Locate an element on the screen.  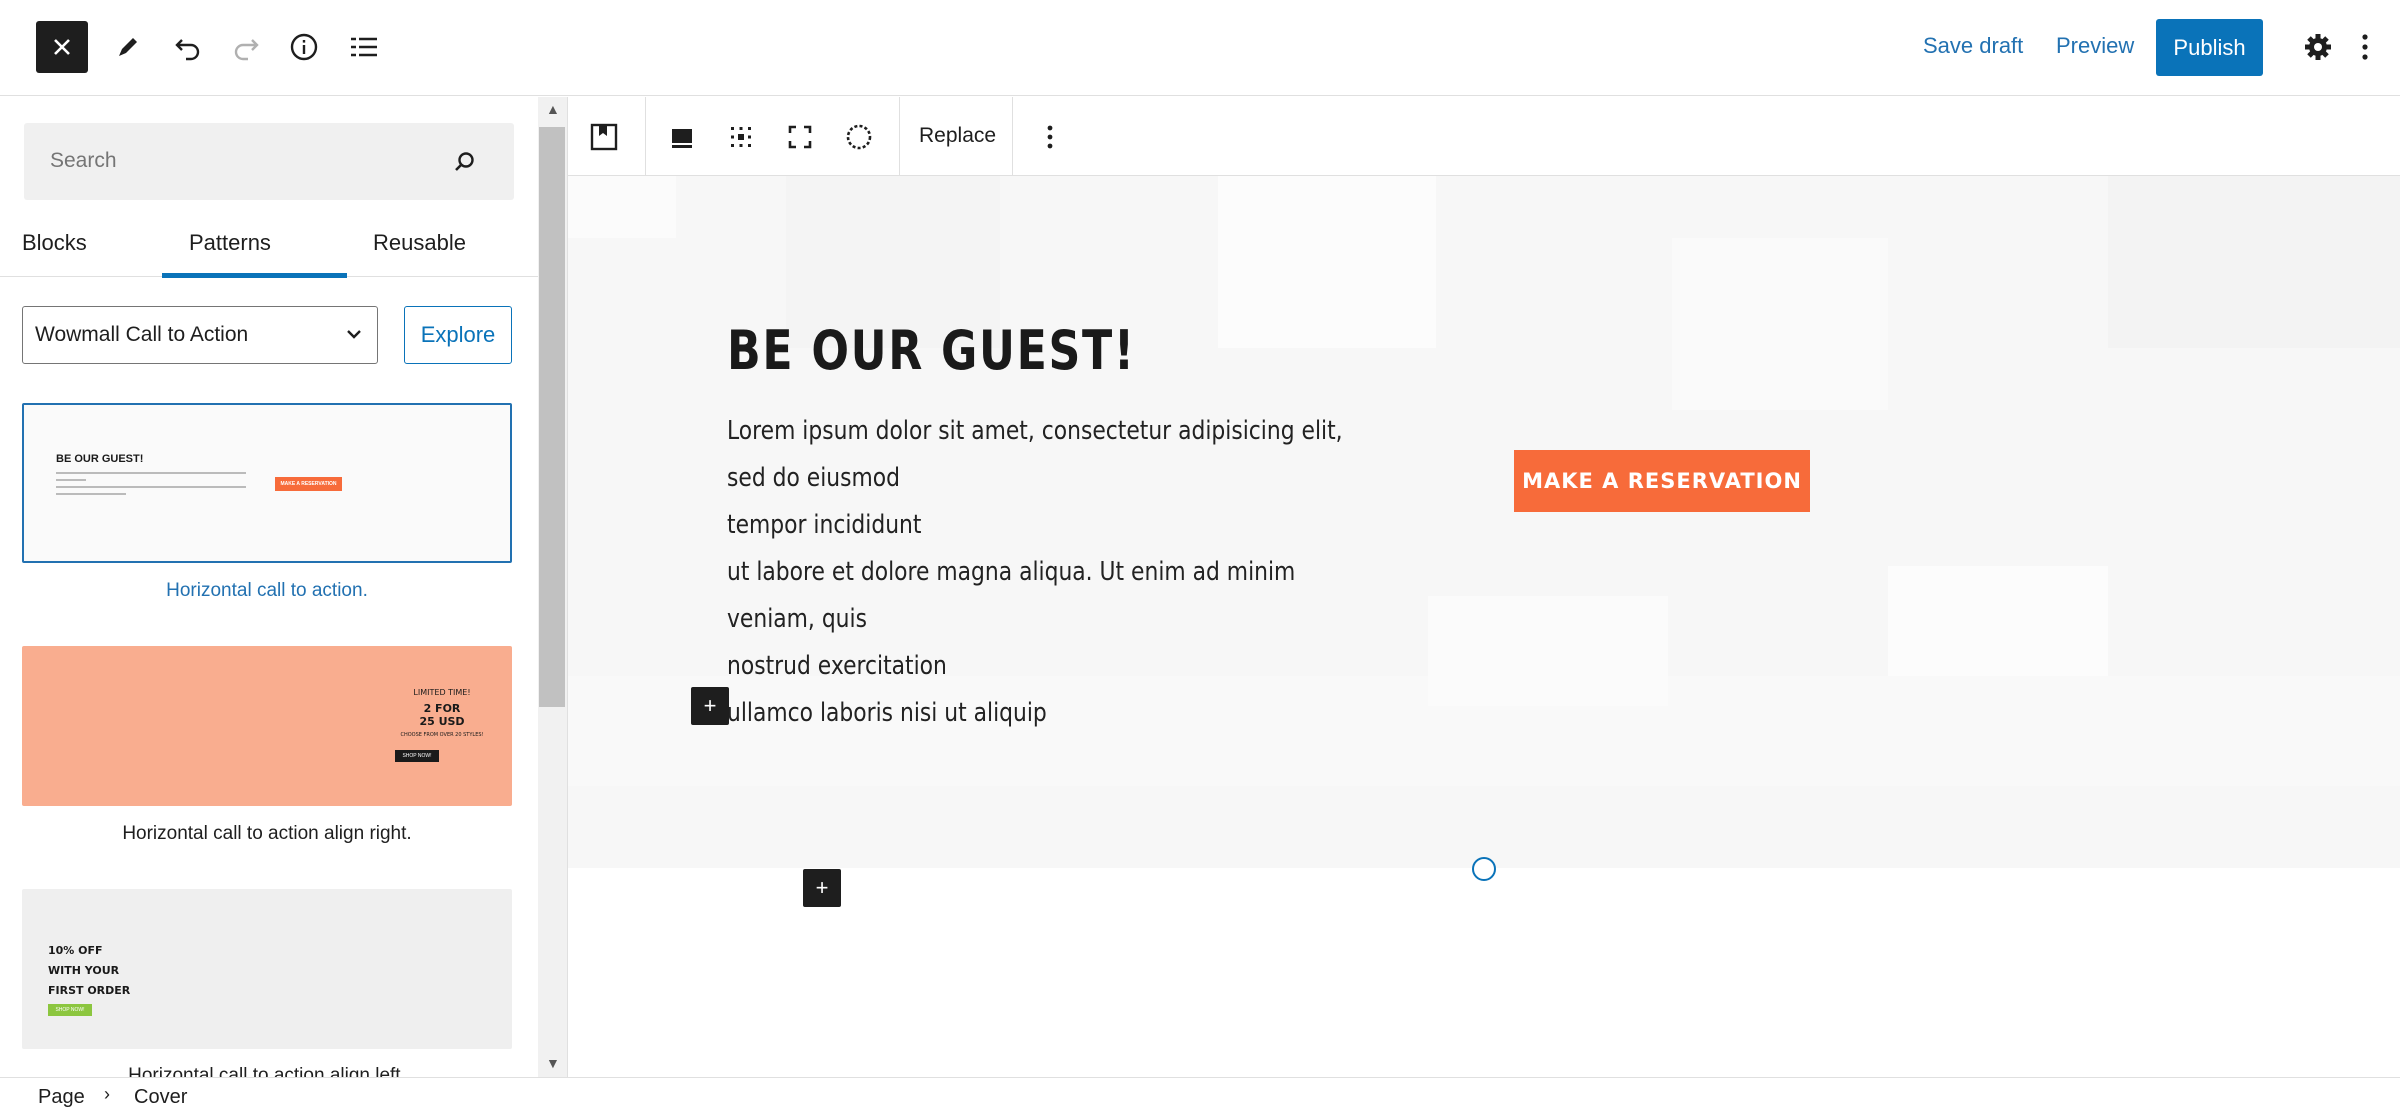
save-draft-button: Save draft is located at coordinates (1973, 46).